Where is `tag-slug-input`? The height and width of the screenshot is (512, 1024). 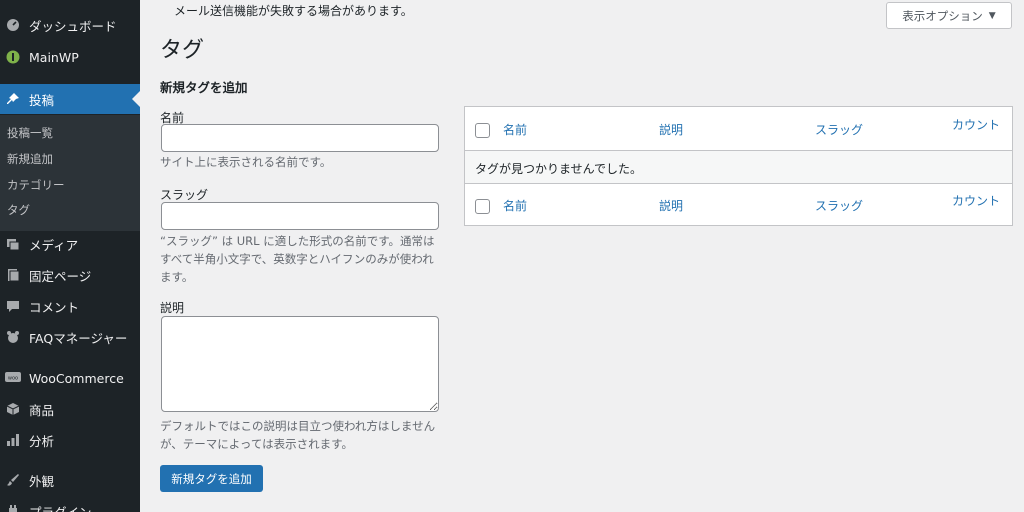 tag-slug-input is located at coordinates (300, 216).